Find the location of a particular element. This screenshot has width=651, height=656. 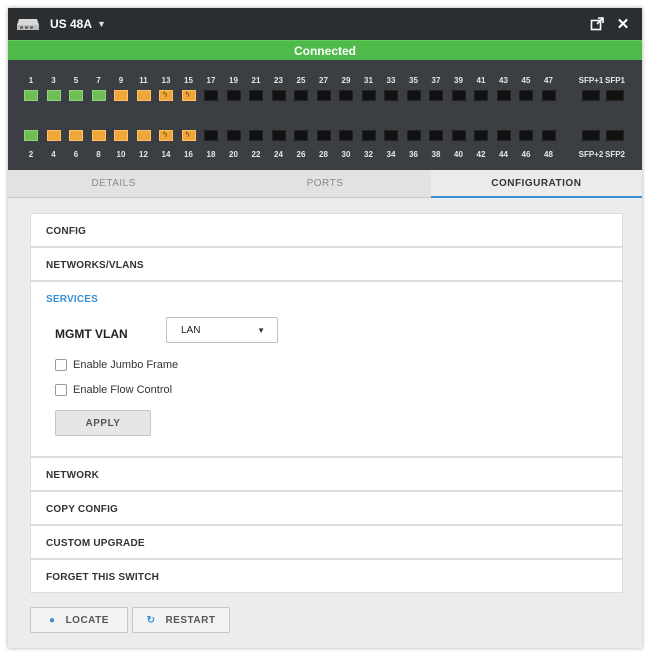

flow-control-checkbox is located at coordinates (61, 390).